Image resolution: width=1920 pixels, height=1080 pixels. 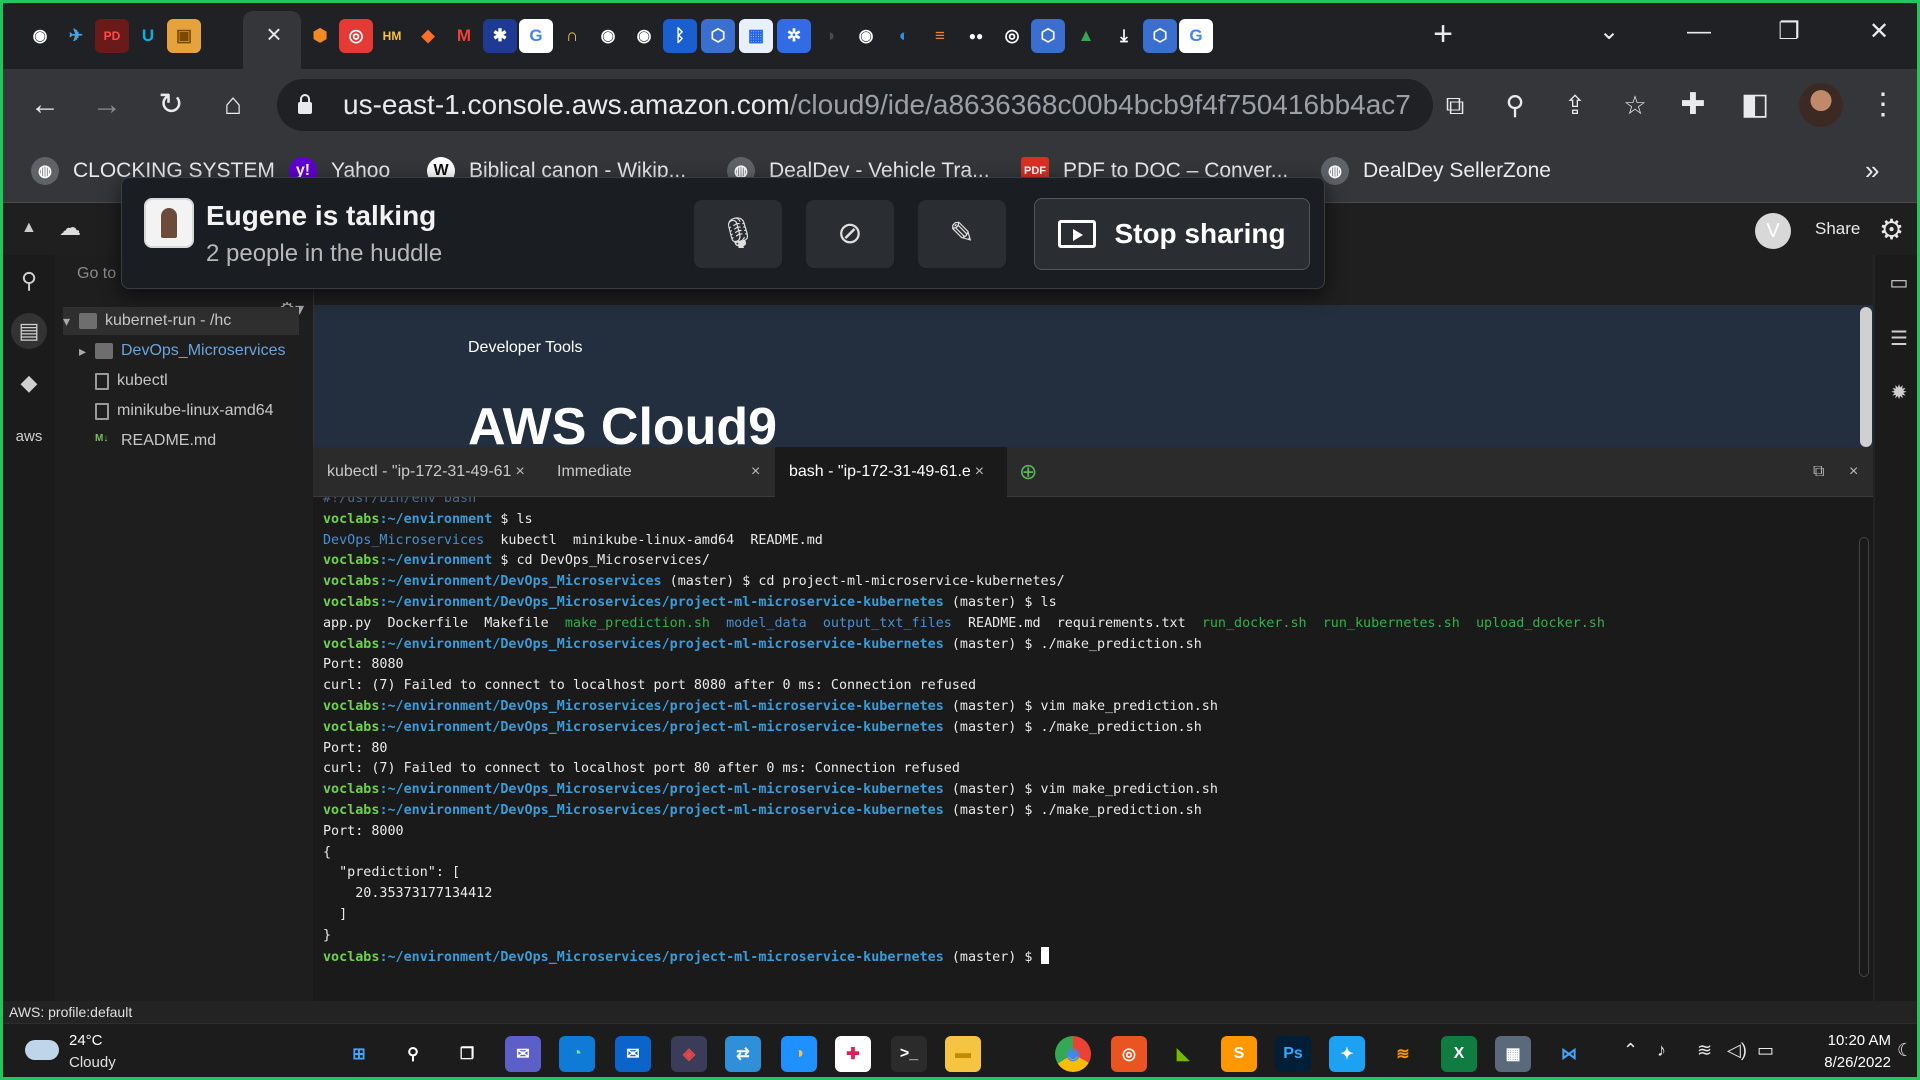 I want to click on wifi-icon: ≋, so click(x=1704, y=1050).